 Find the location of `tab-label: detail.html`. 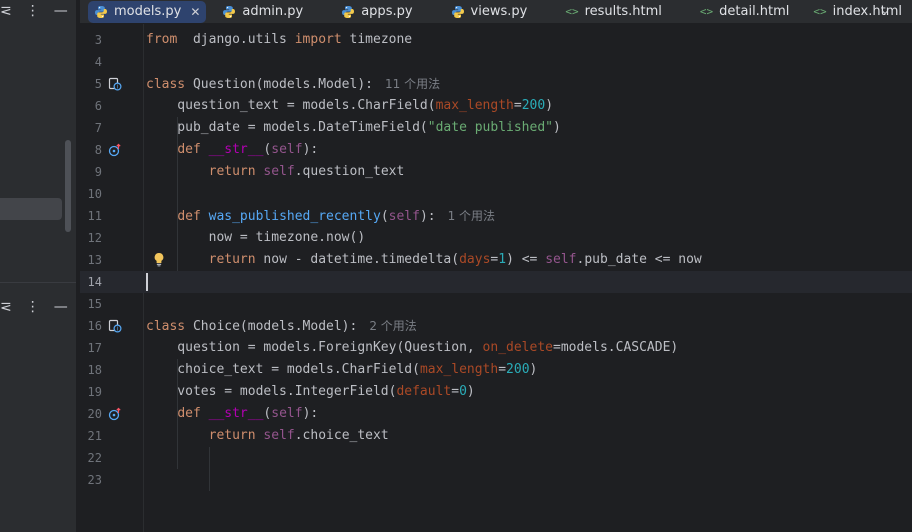

tab-label: detail.html is located at coordinates (754, 11).